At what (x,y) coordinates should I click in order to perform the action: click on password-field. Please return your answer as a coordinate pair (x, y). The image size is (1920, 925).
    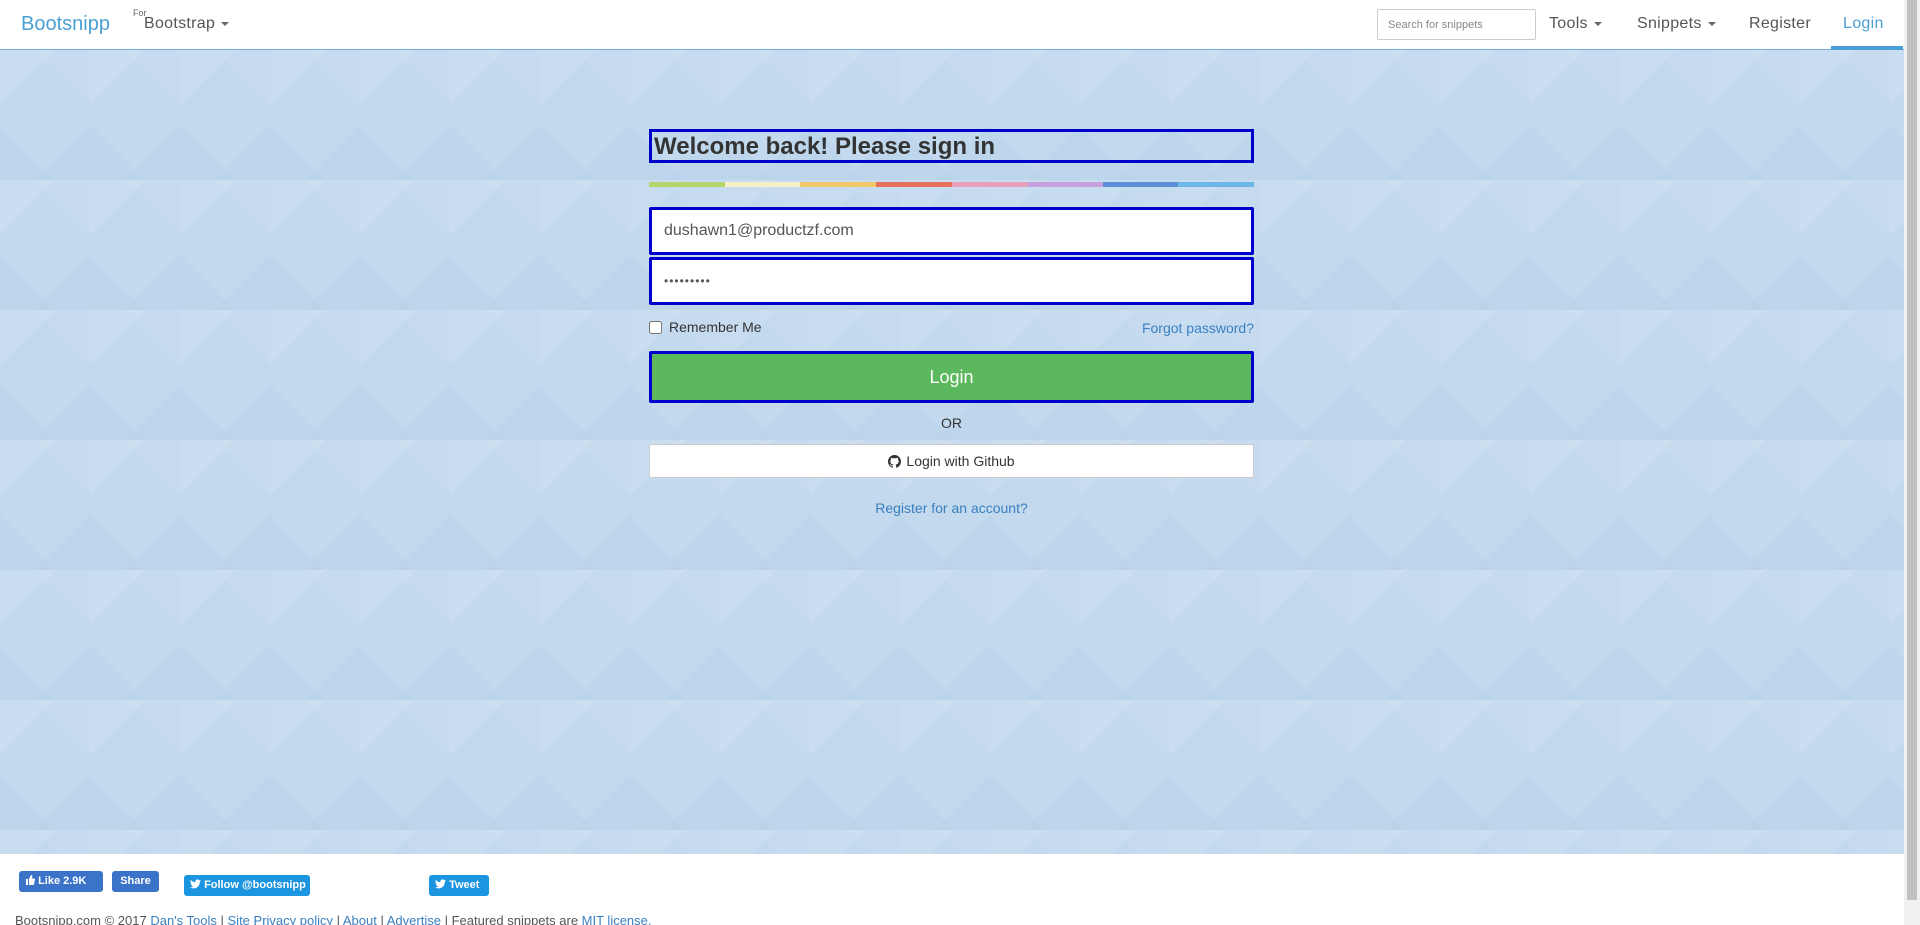
    Looking at the image, I should click on (951, 281).